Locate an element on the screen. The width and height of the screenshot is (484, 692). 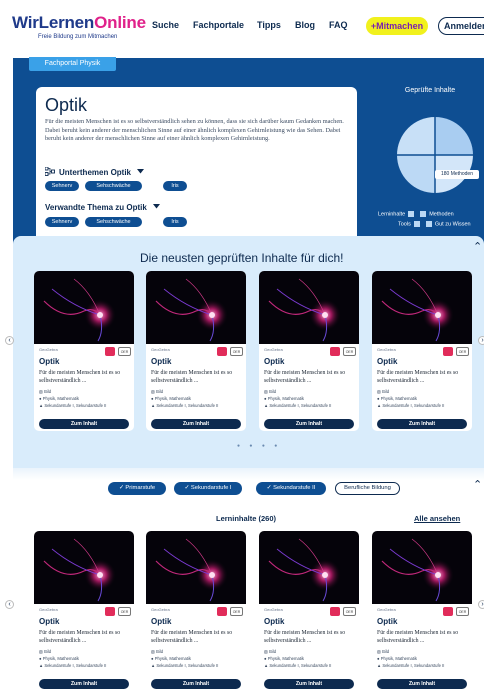
subtopic-sehschwaeche: Sehschwäche is located at coordinates (113, 186).